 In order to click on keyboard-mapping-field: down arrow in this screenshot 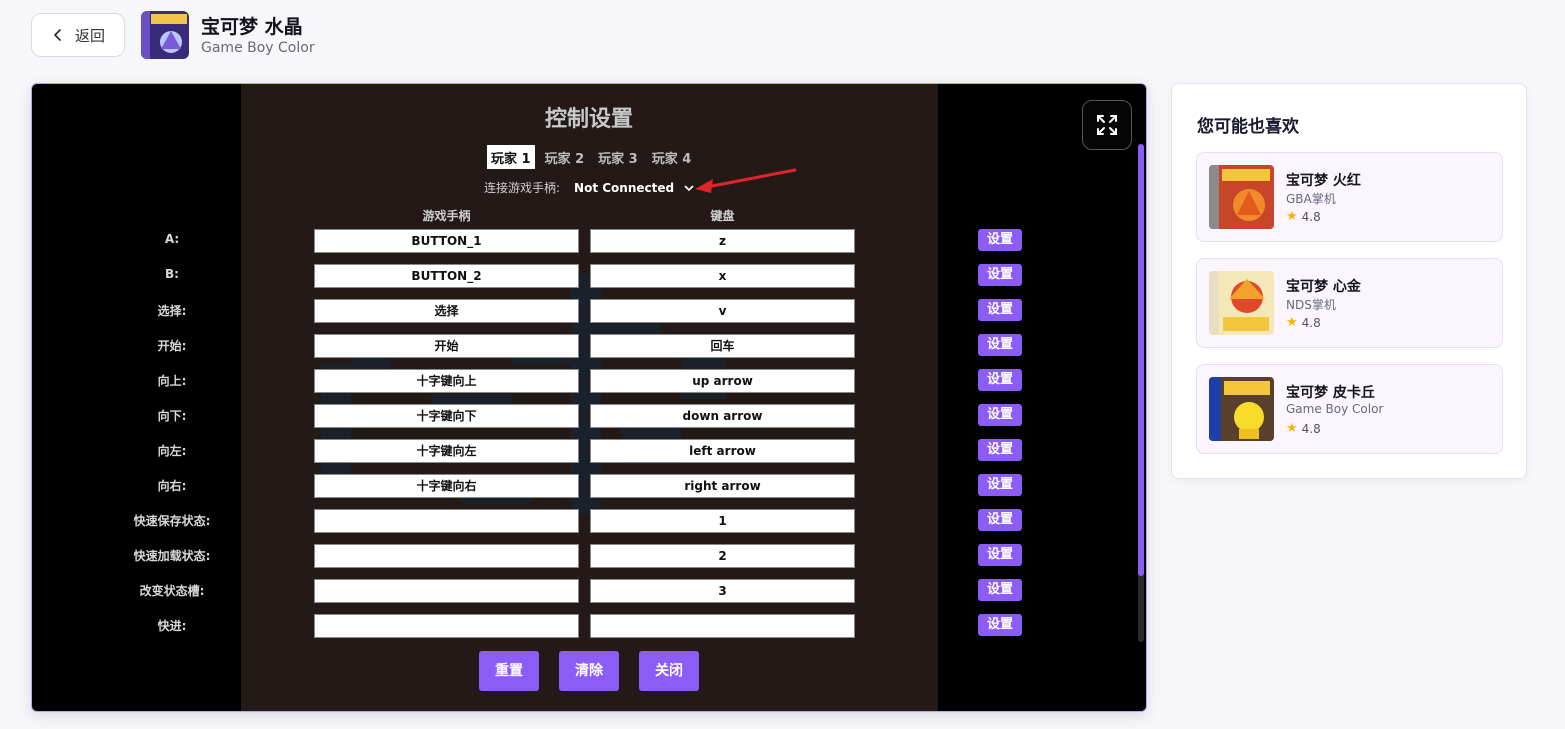, I will do `click(722, 416)`.